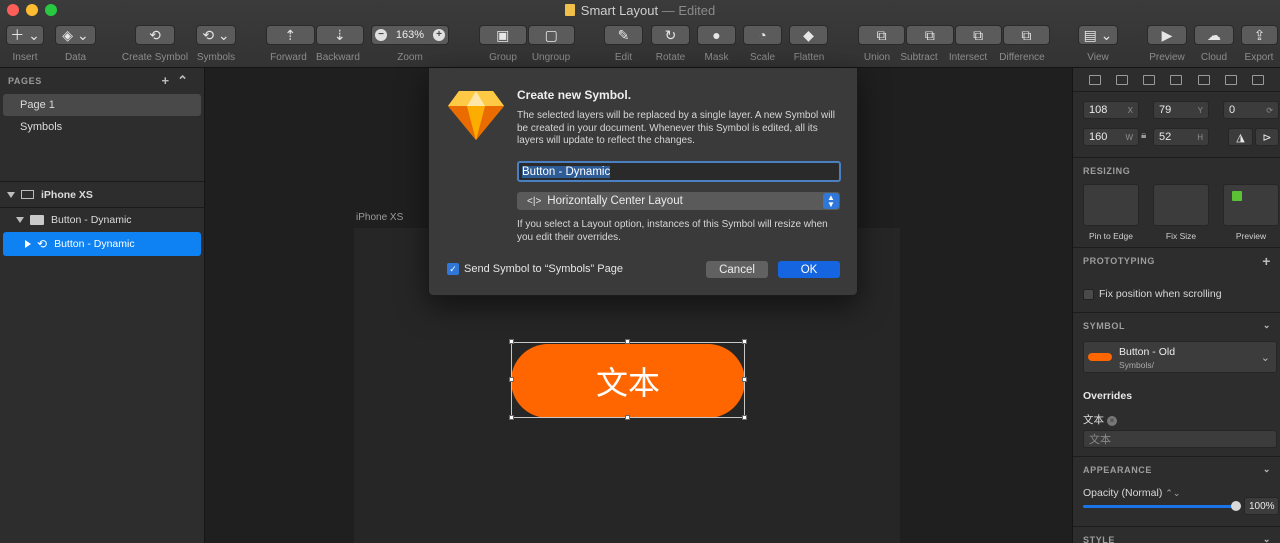 This screenshot has width=1280, height=543. What do you see at coordinates (381, 35) in the screenshot?
I see `zoom-out-button: −` at bounding box center [381, 35].